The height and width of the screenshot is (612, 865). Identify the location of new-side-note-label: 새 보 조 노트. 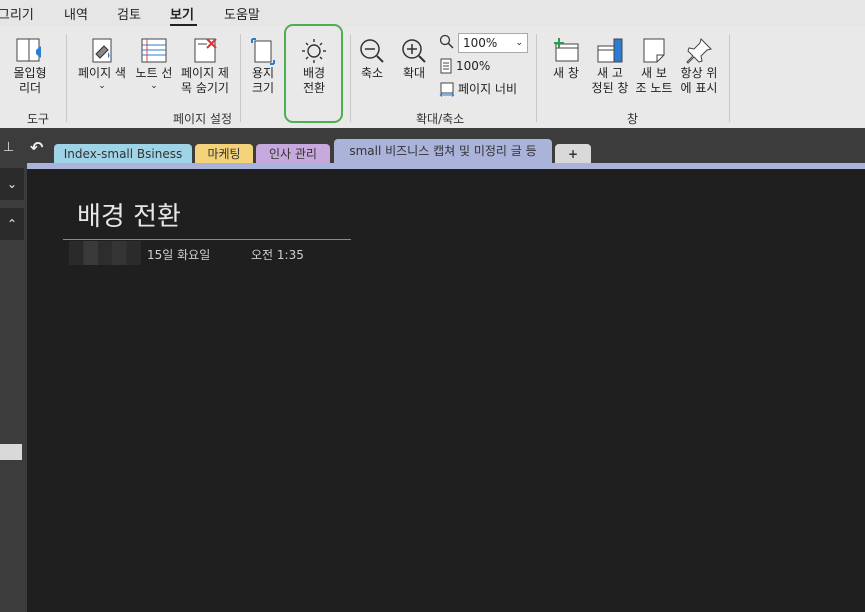
(654, 80).